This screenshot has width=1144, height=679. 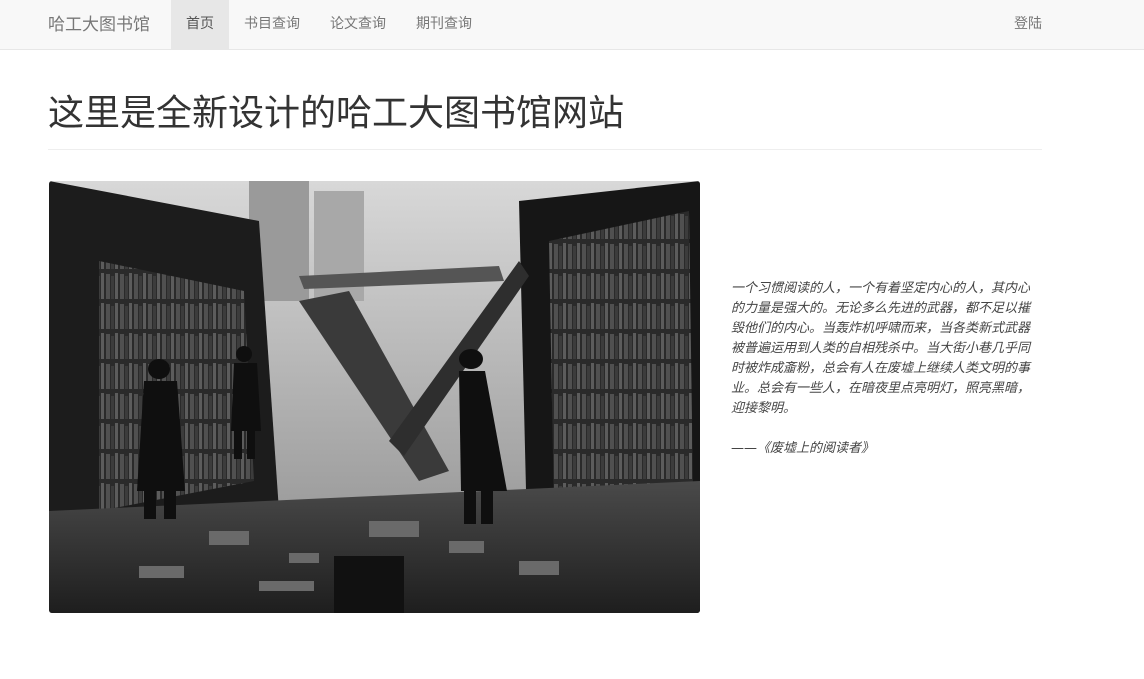 I want to click on nav-item-journal-search: 期刊查询, so click(x=444, y=24).